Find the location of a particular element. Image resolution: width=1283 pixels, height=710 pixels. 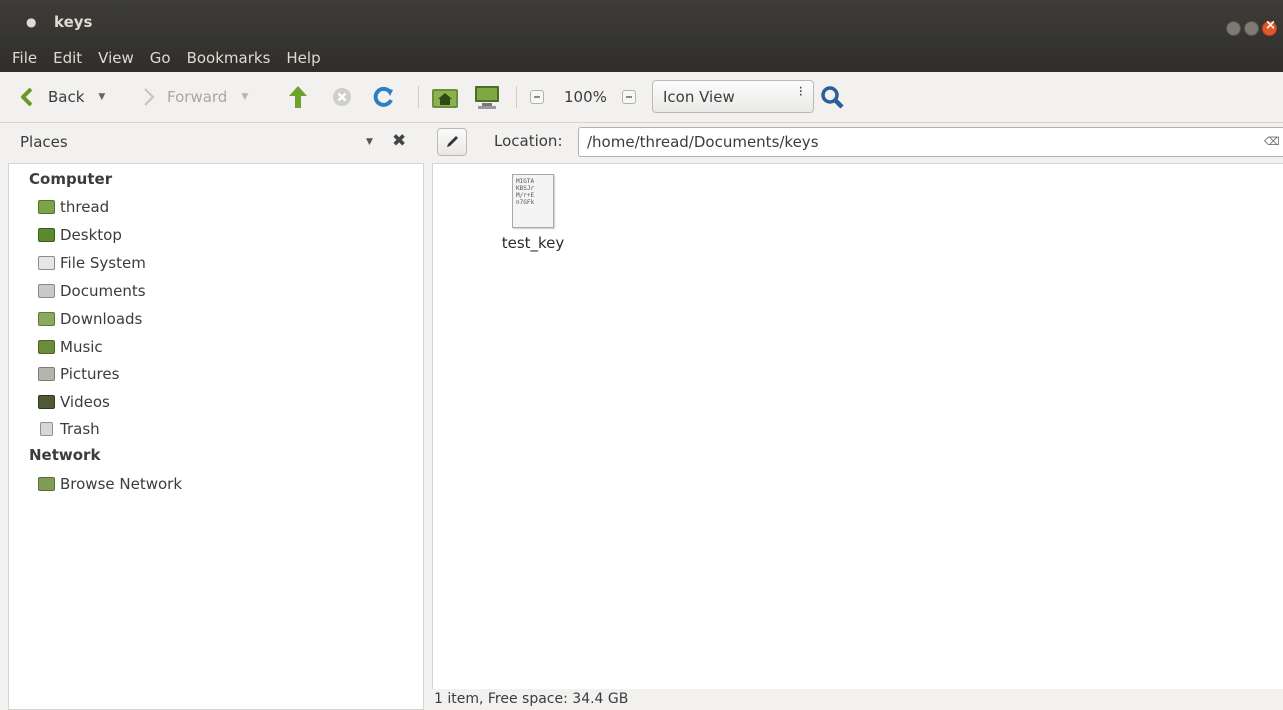

search-button is located at coordinates (832, 97).